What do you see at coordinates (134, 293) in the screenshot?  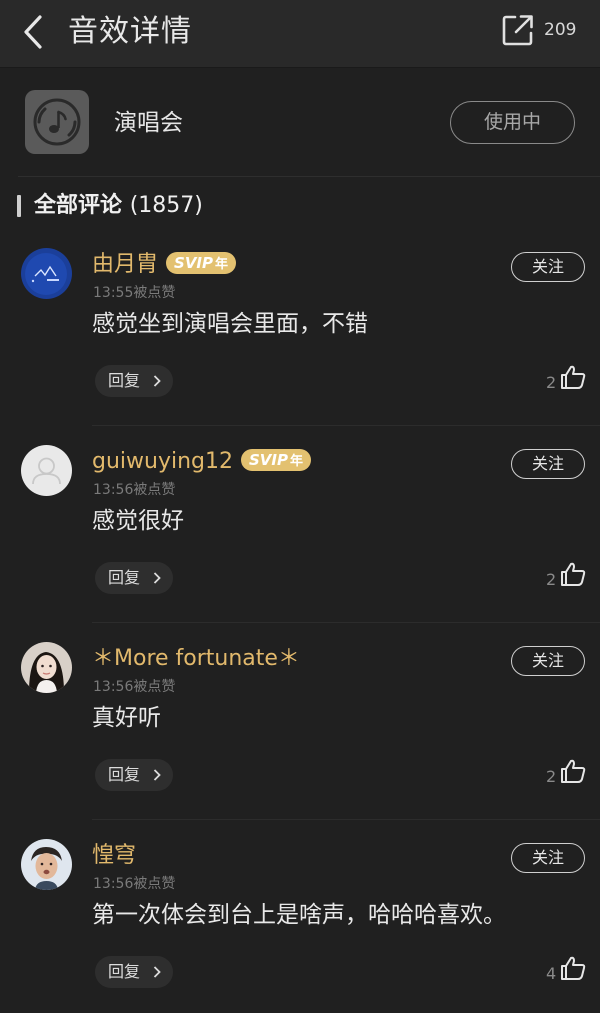 I see `comment-time: 13:55被点赞` at bounding box center [134, 293].